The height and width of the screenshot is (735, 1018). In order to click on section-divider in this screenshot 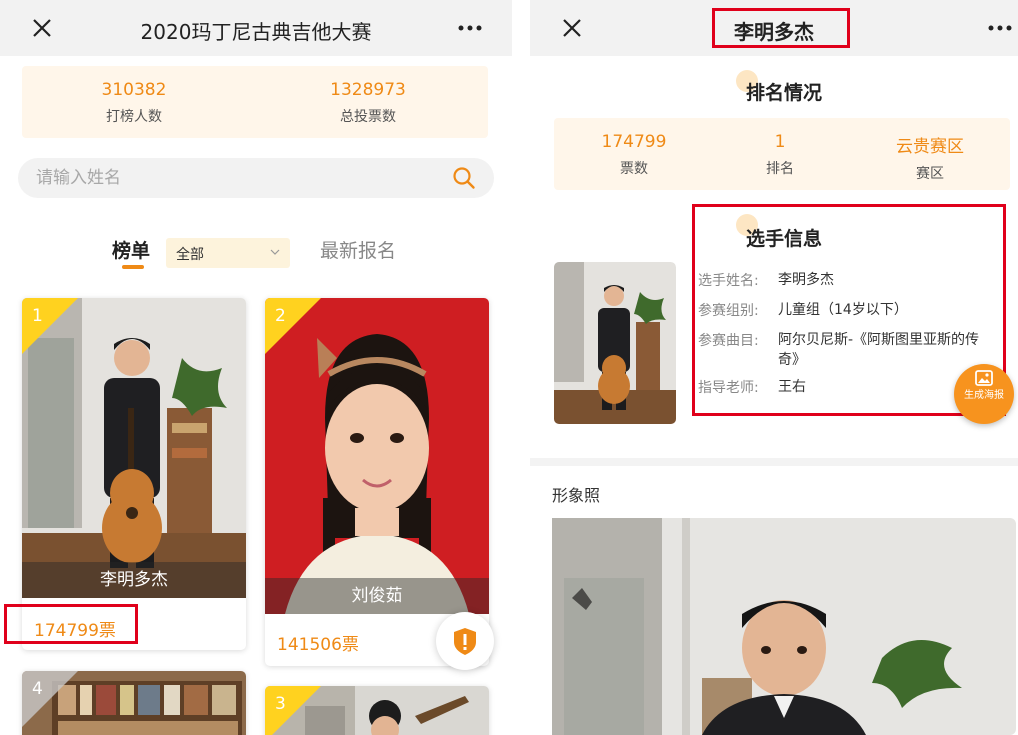, I will do `click(774, 462)`.